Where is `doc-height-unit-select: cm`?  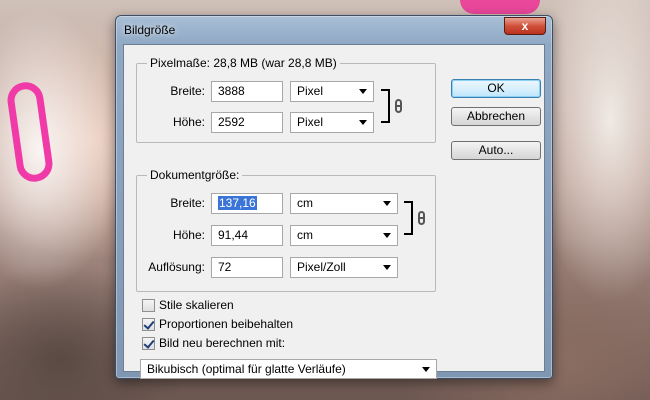
doc-height-unit-select: cm is located at coordinates (344, 235).